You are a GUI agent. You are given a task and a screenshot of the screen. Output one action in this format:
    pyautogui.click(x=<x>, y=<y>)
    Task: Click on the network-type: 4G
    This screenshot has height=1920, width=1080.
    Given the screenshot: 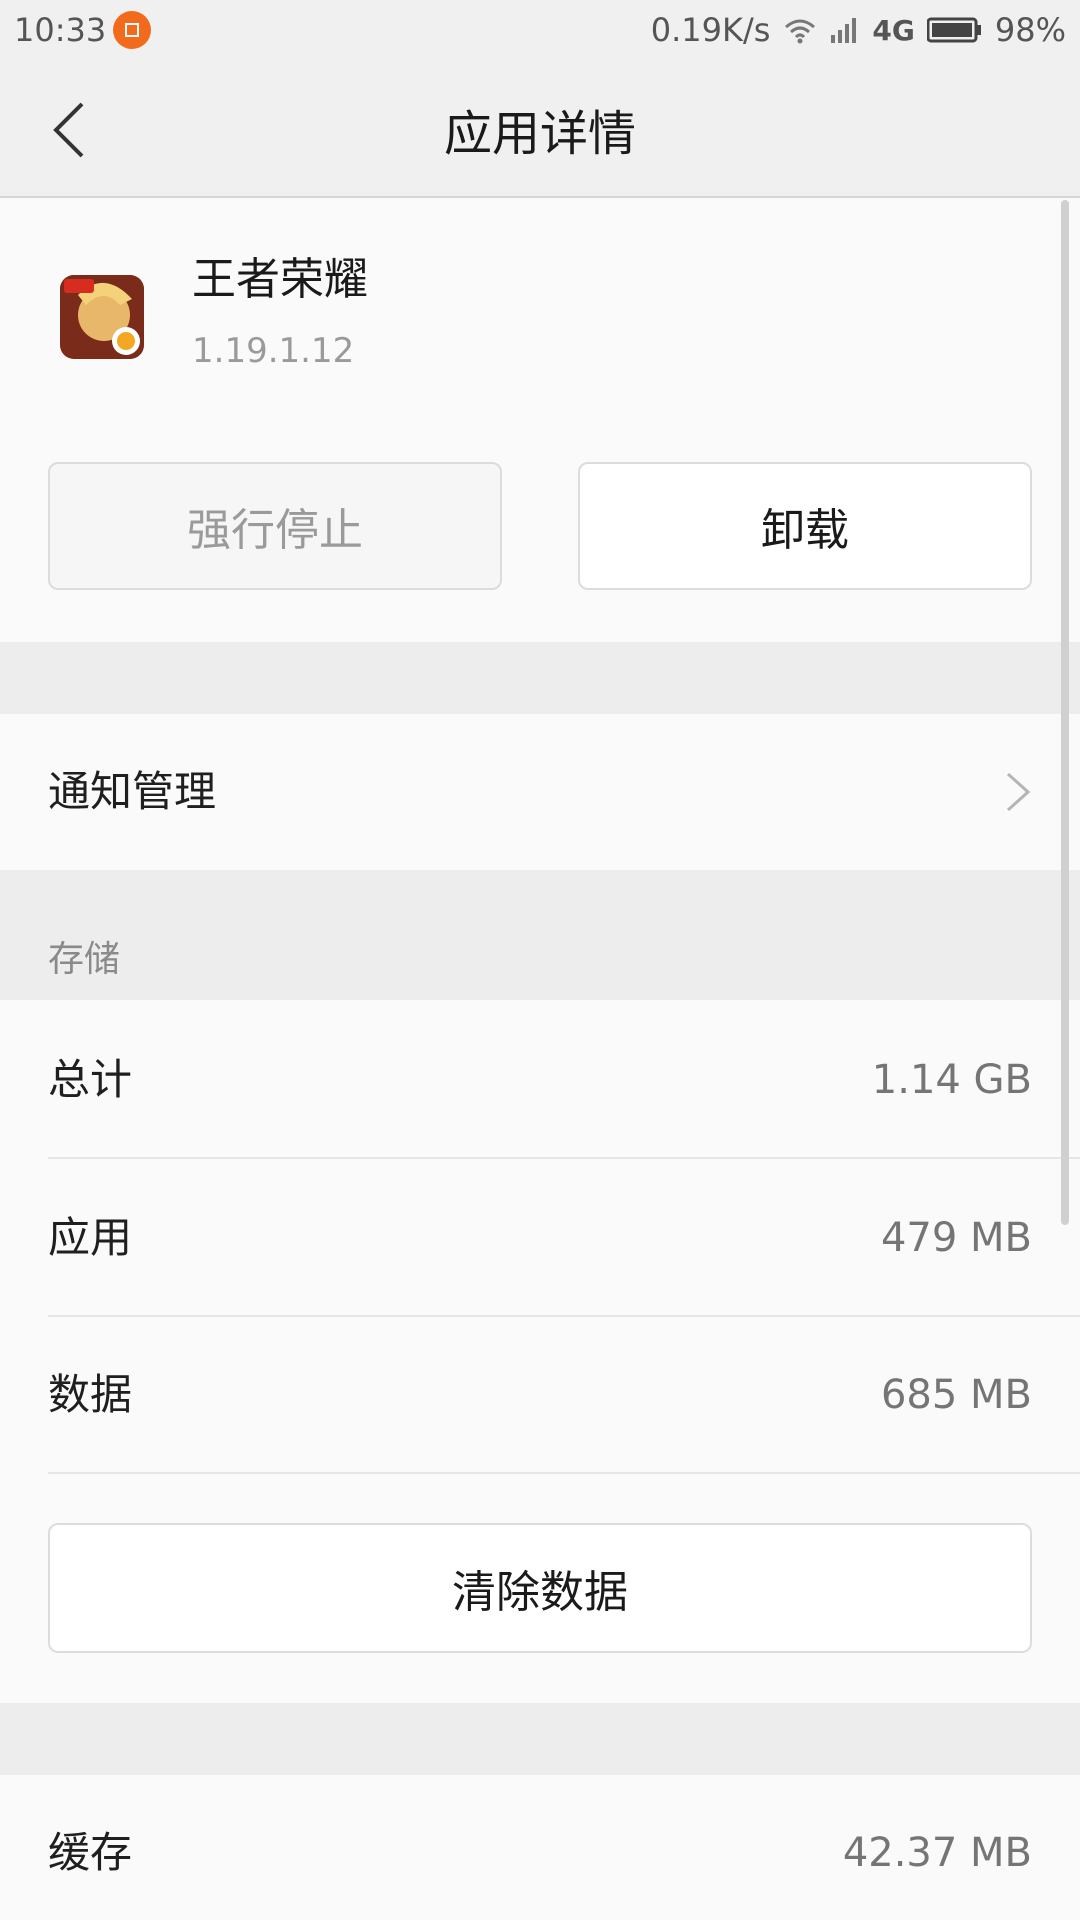 What is the action you would take?
    pyautogui.click(x=893, y=30)
    